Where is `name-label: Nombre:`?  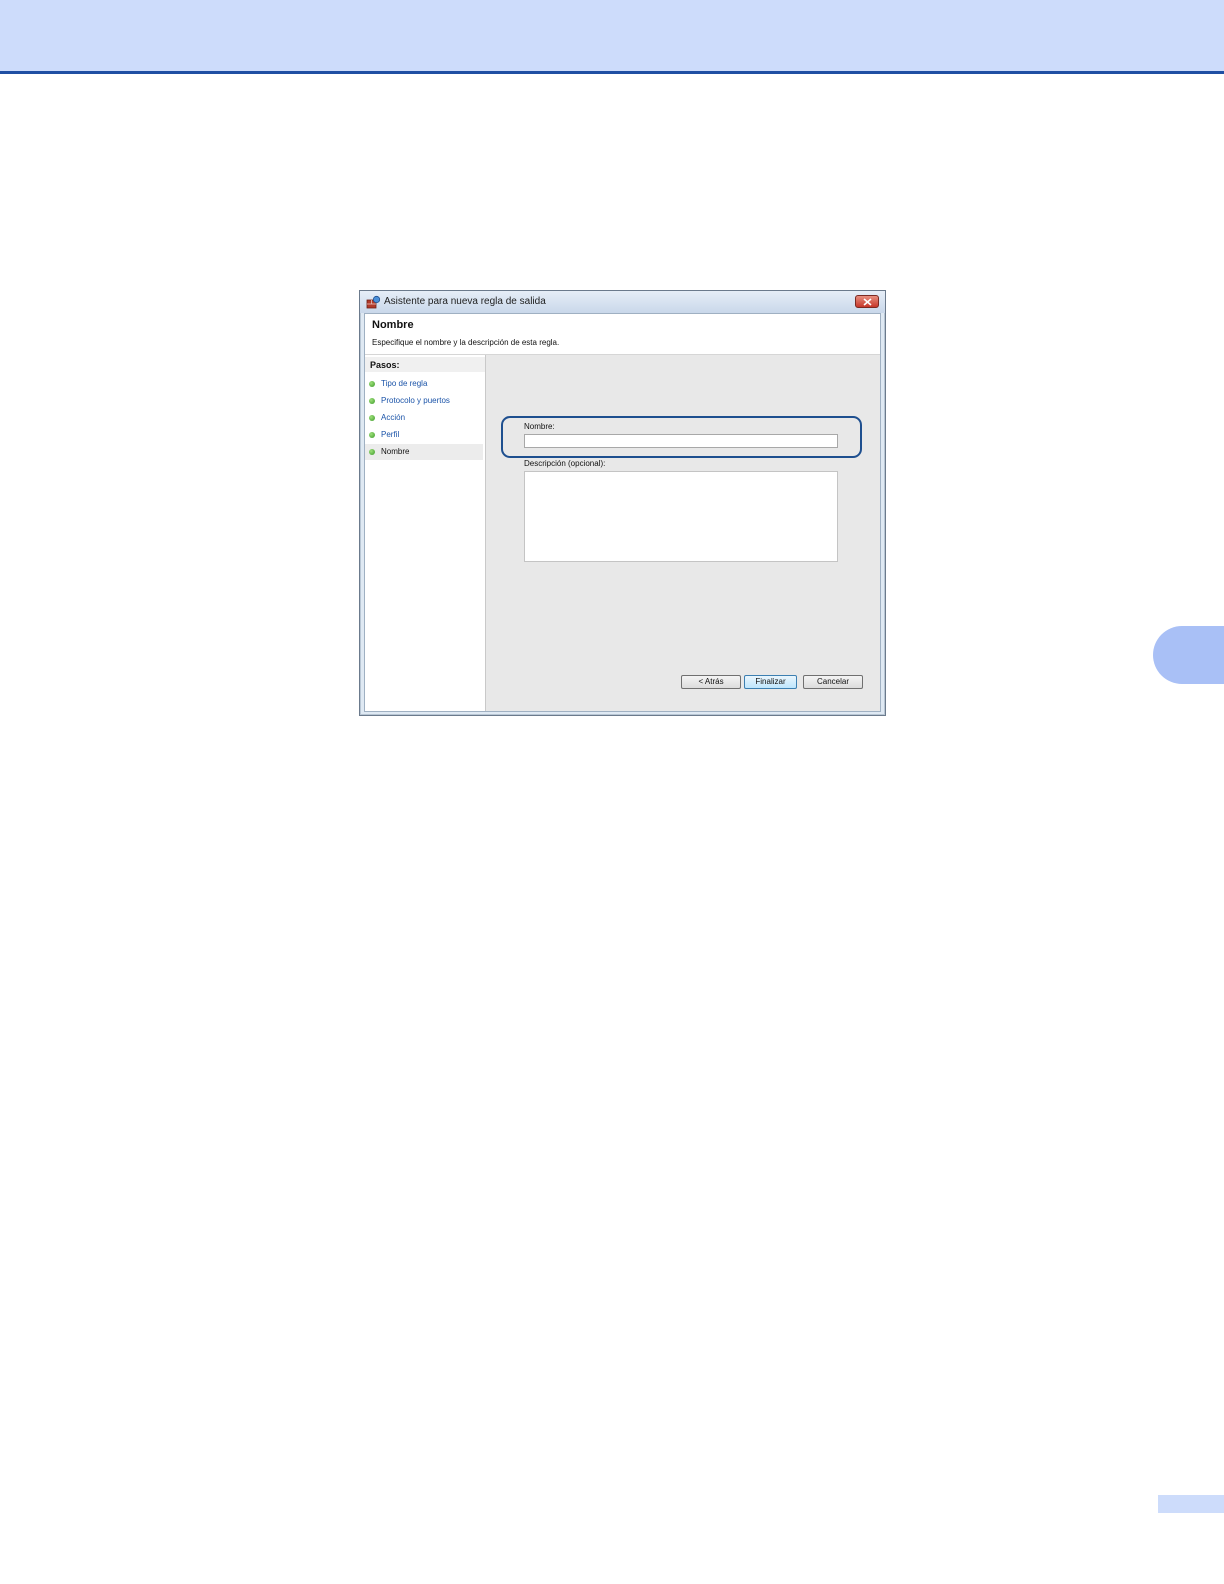 name-label: Nombre: is located at coordinates (539, 426).